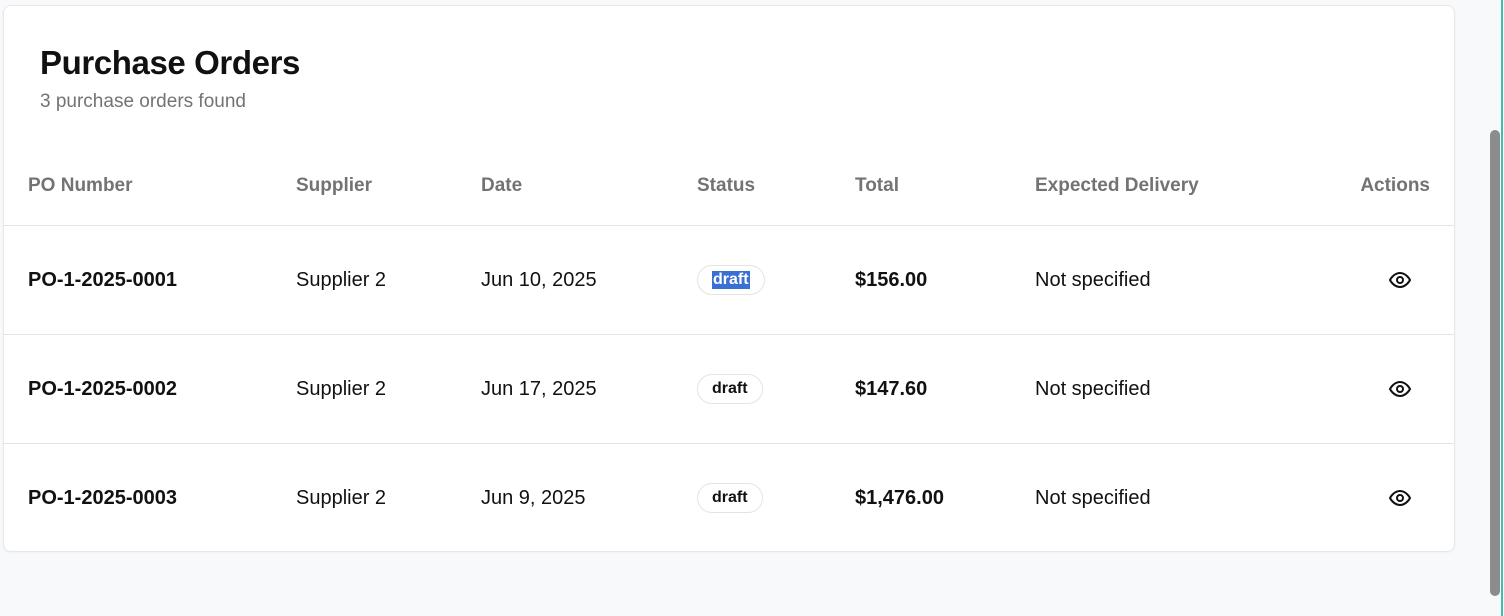  What do you see at coordinates (80, 185) in the screenshot?
I see `column-header-po-number: PO Number` at bounding box center [80, 185].